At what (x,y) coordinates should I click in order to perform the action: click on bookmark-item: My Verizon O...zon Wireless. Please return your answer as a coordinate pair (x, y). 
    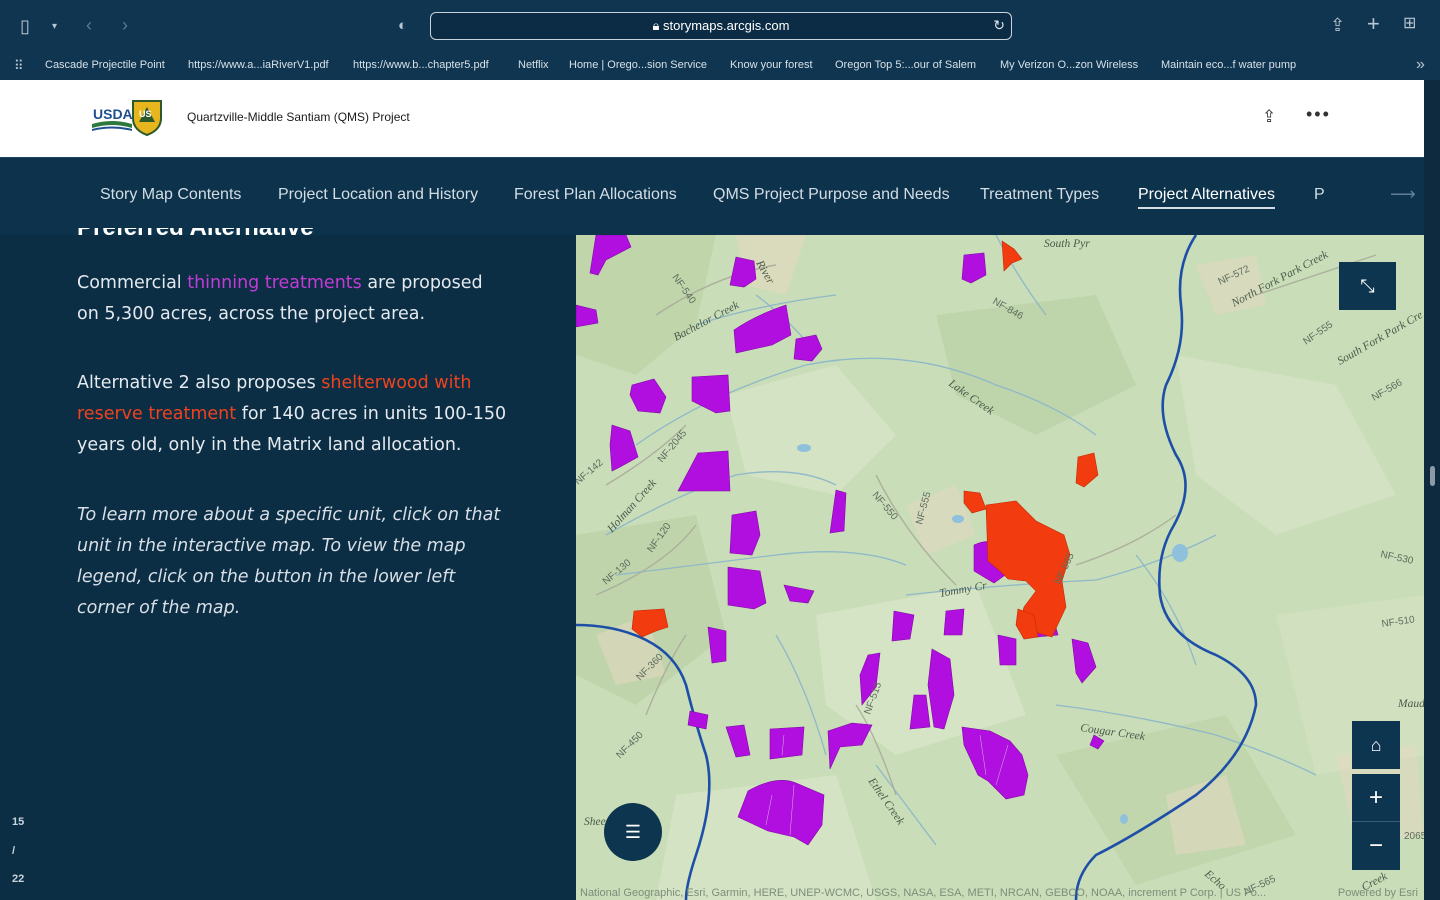
    Looking at the image, I should click on (1069, 65).